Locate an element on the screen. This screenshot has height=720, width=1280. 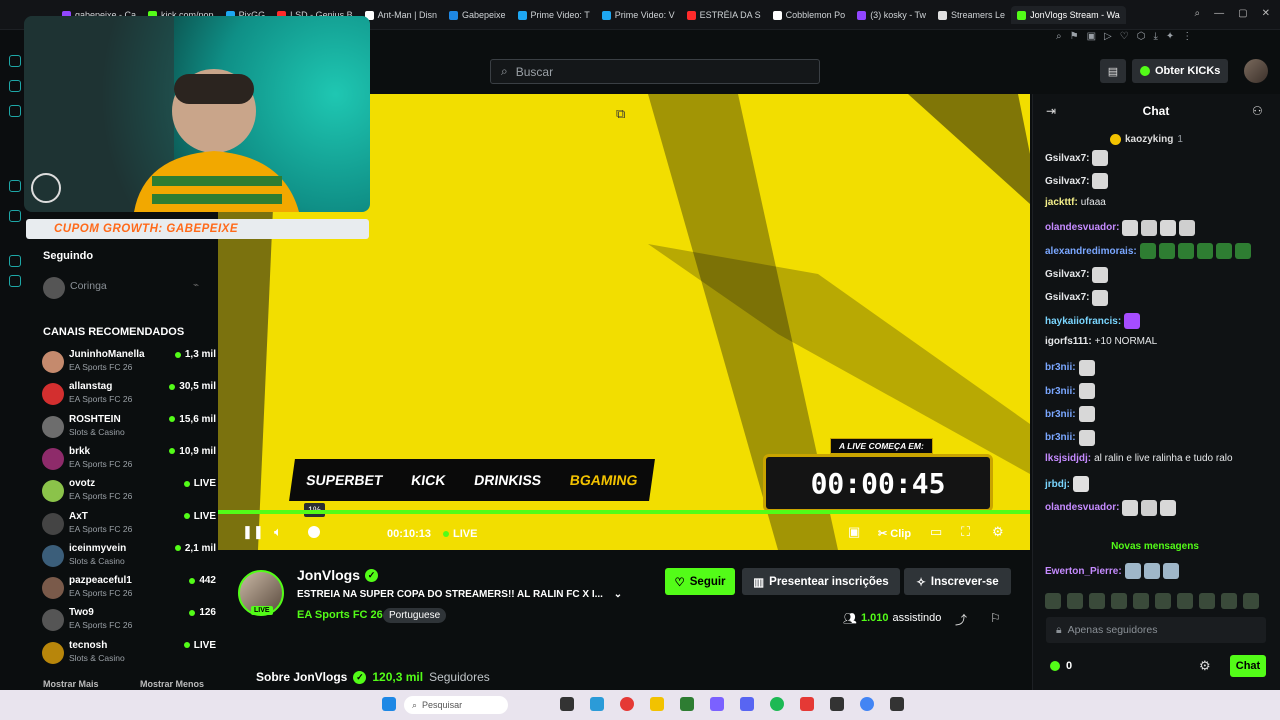
ai-icon: ✦ is located at coordinates (1170, 36).